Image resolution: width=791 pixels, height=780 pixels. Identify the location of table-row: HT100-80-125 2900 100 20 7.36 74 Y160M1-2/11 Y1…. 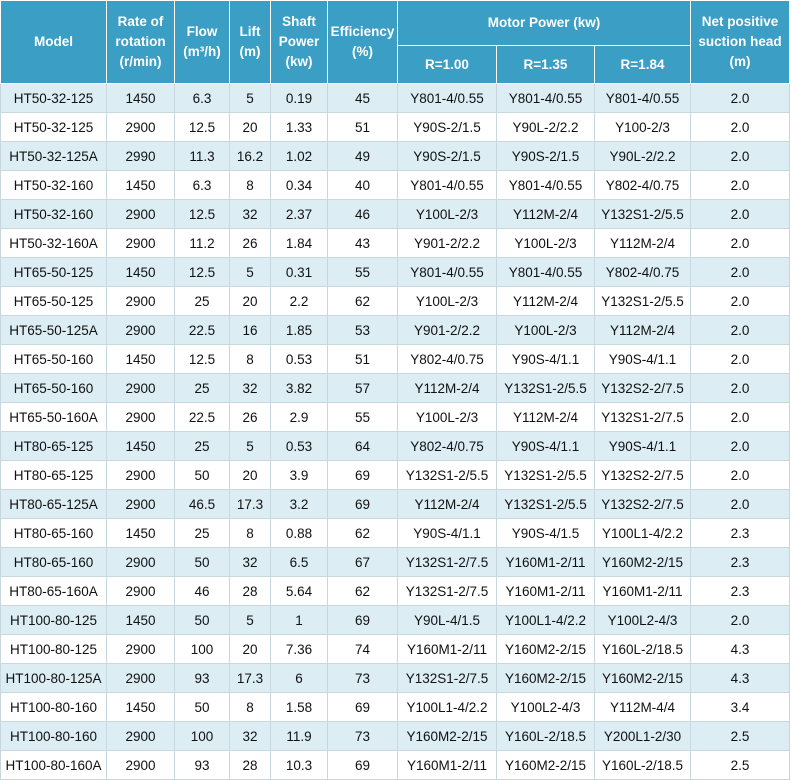
(395, 649).